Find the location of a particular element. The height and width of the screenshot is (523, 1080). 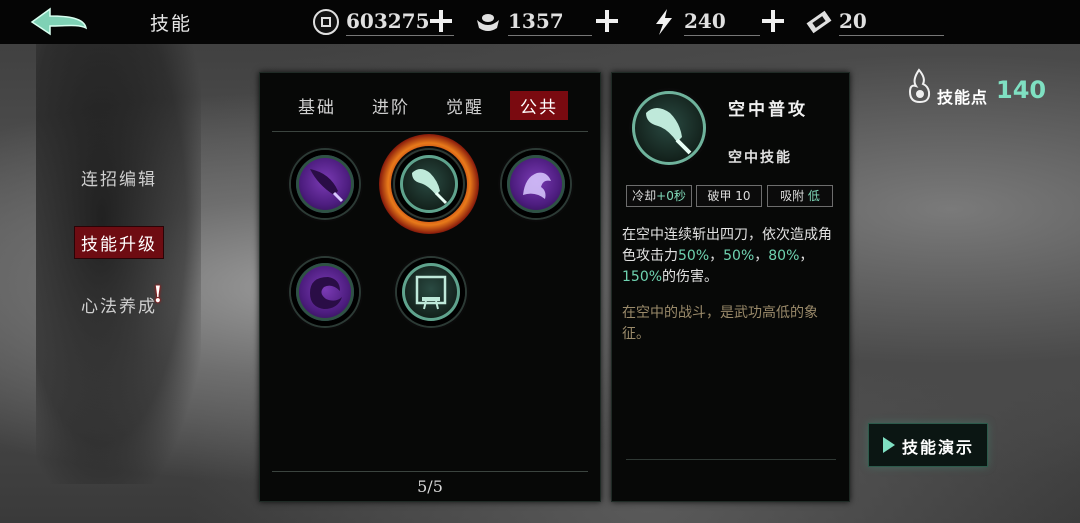

sidebar is located at coordinates (118, 264).